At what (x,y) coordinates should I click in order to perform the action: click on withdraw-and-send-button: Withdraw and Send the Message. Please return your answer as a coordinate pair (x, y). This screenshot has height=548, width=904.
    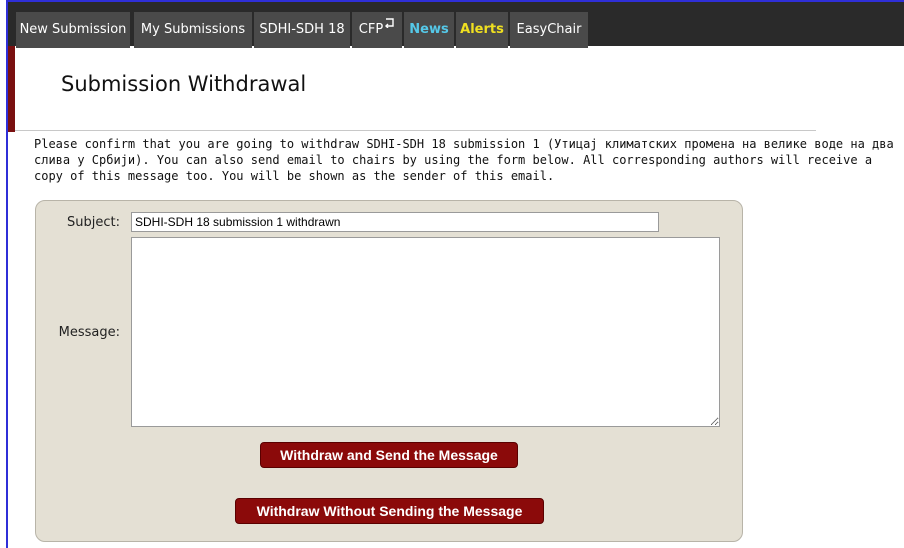
    Looking at the image, I should click on (389, 455).